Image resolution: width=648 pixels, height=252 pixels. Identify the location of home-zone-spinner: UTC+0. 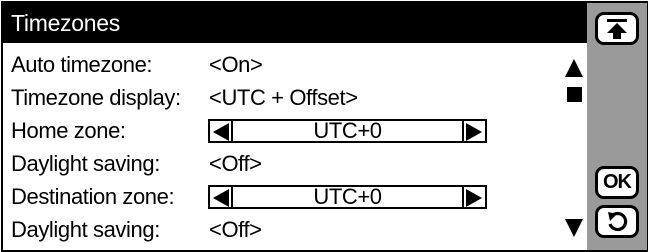
(347, 130).